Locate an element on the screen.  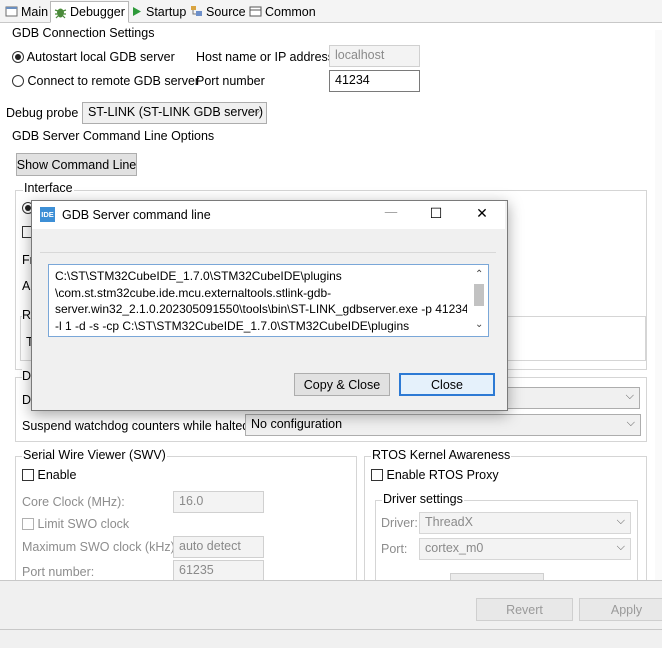
debug-probe-select: ST-LINK (ST-LINK GDB server) ⌵ is located at coordinates (174, 113).